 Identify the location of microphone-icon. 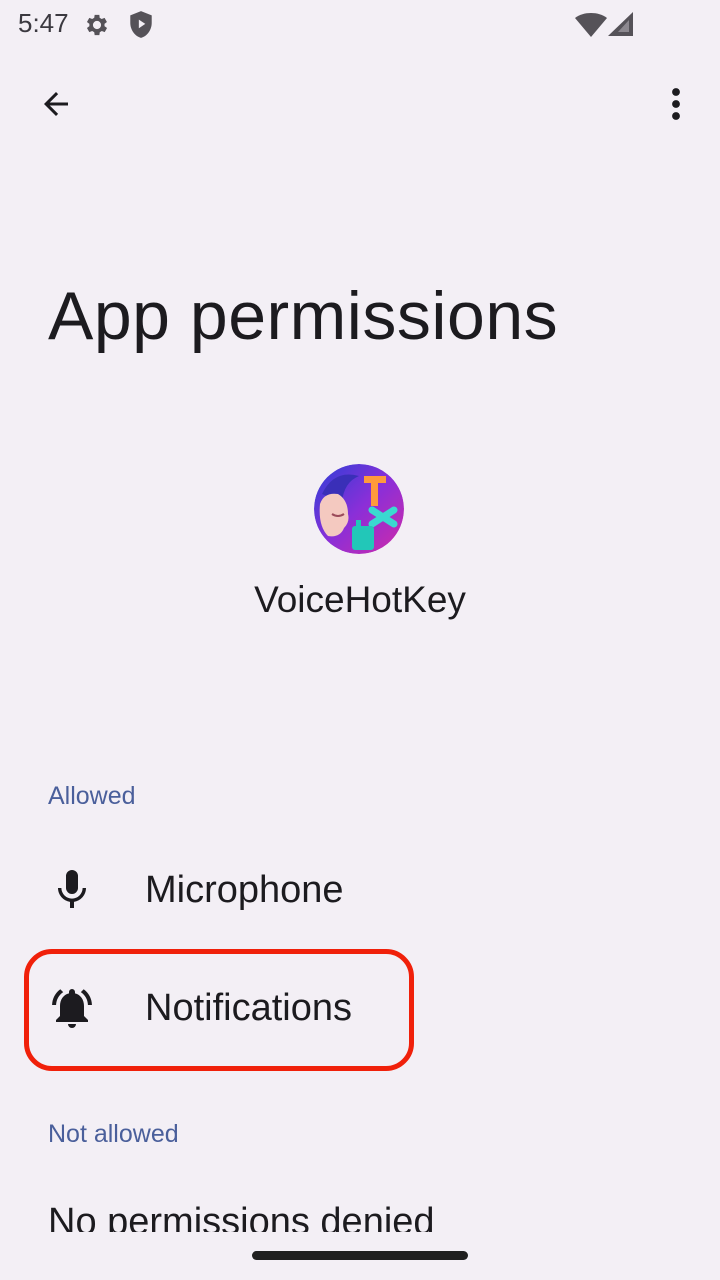
(72, 890).